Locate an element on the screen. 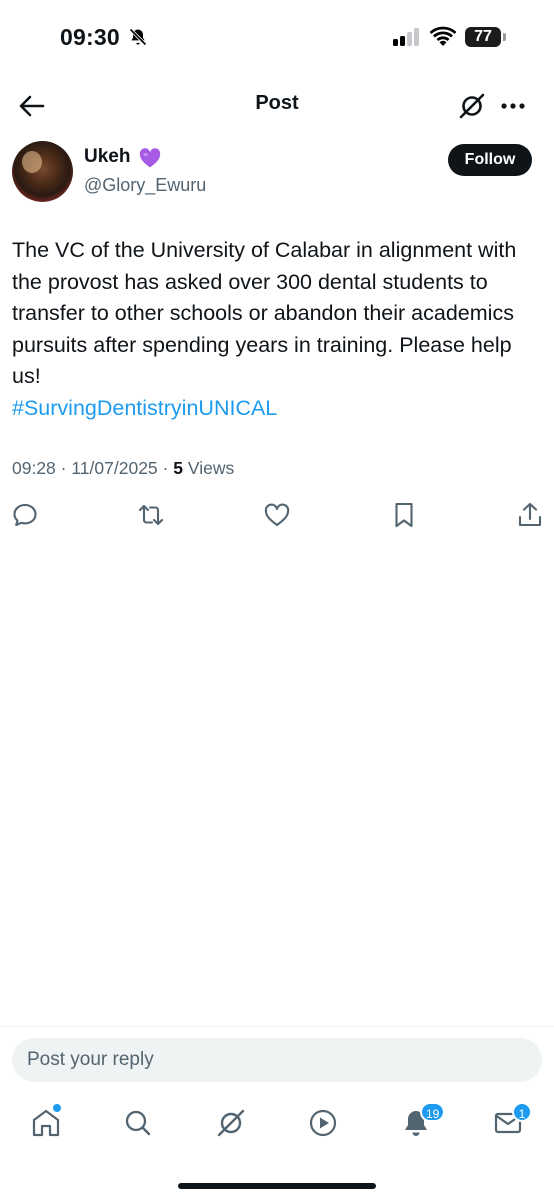 The width and height of the screenshot is (554, 1200). avatar is located at coordinates (42, 171).